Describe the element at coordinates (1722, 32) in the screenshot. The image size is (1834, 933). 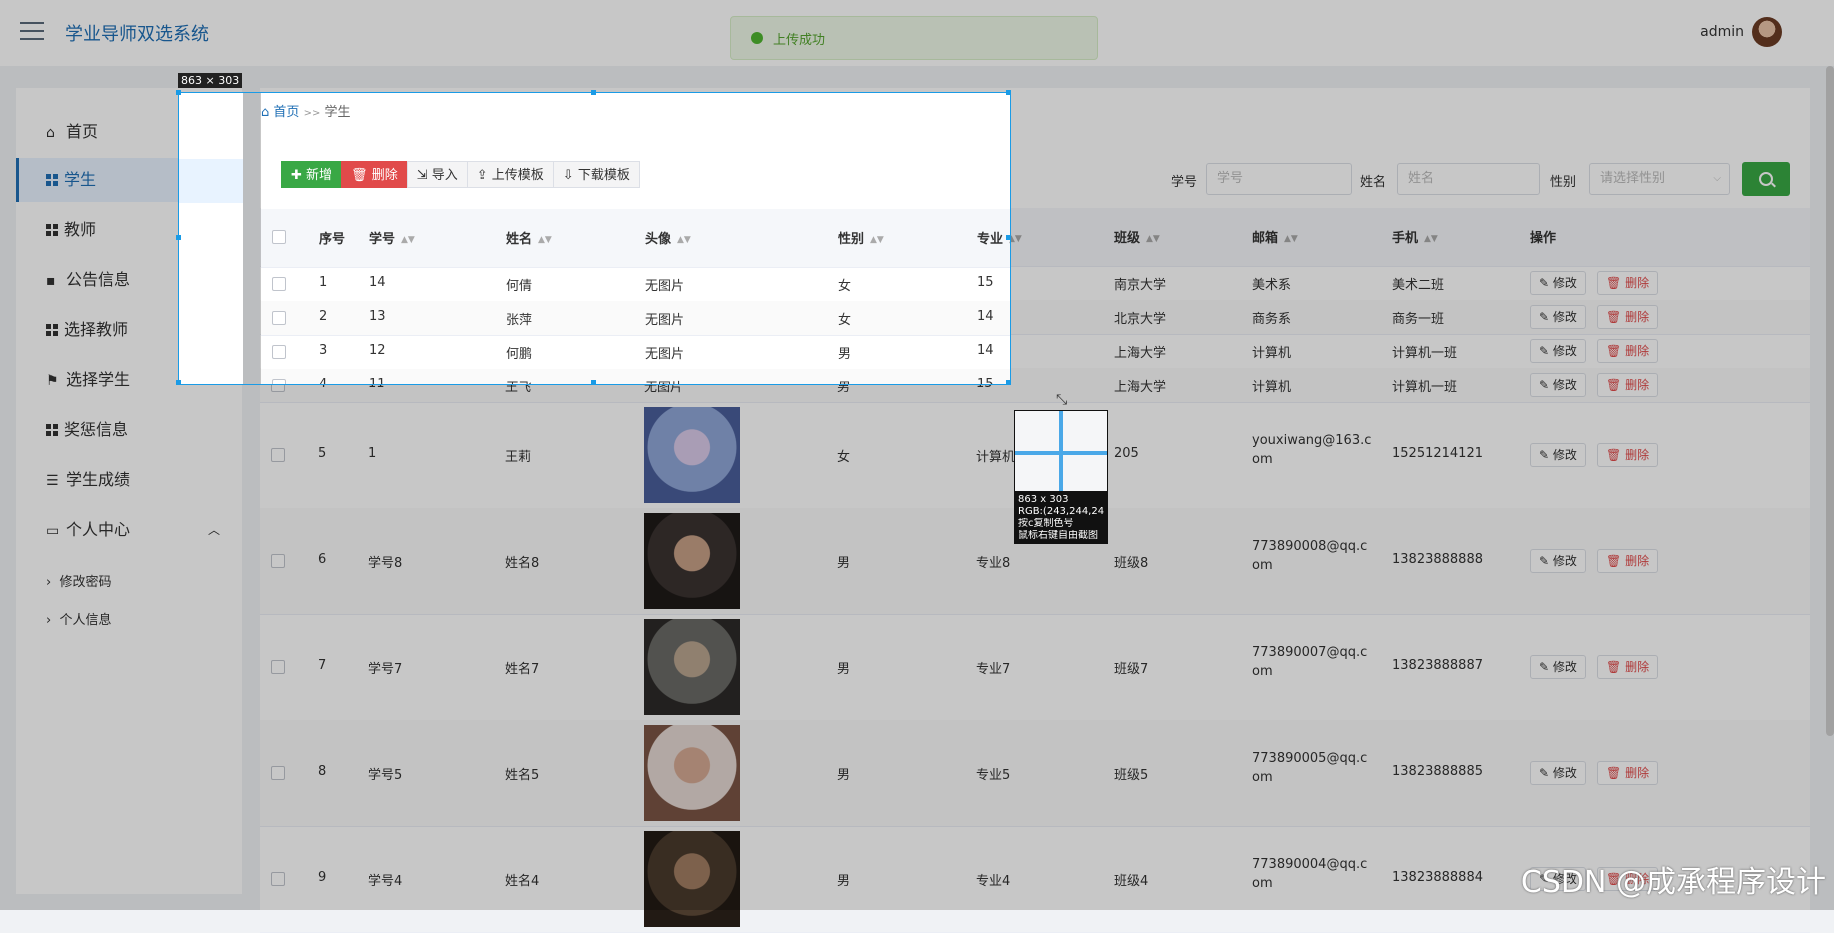
I see `user-name: admin` at that location.